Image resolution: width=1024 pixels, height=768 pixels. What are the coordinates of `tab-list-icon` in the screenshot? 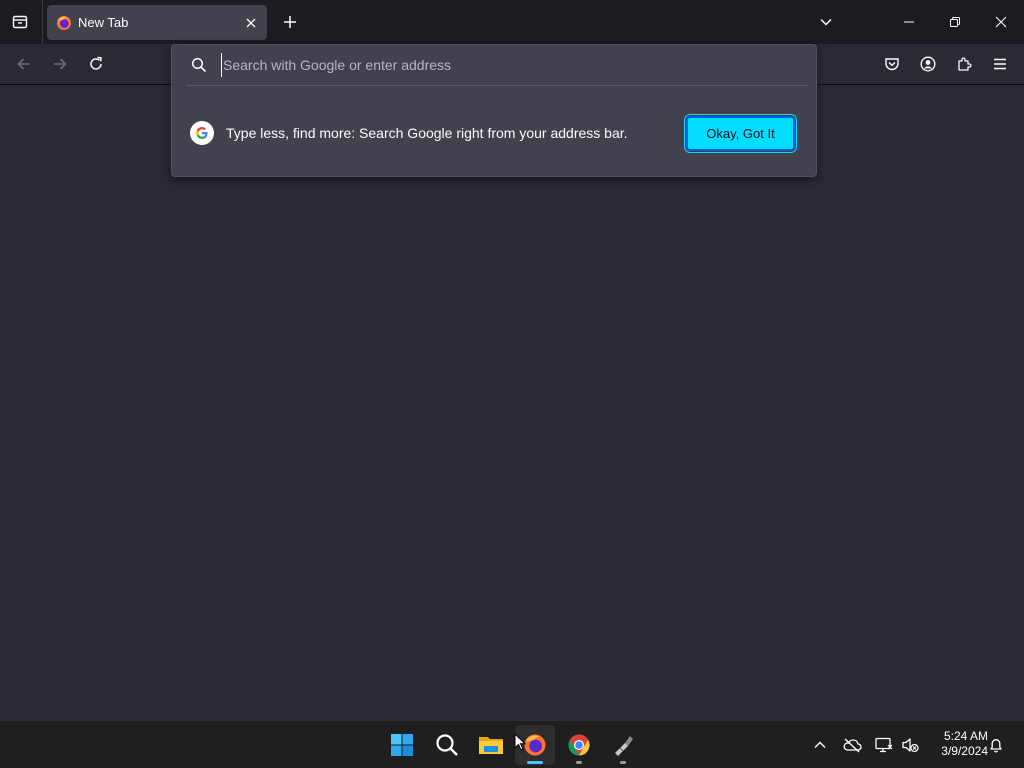 It's located at (20, 22).